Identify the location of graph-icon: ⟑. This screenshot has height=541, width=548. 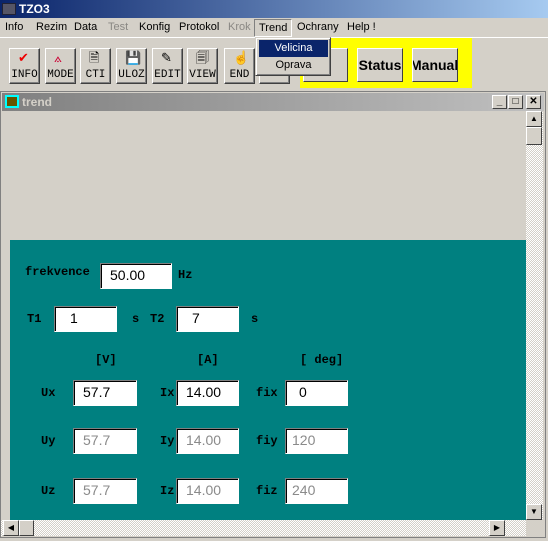
(58, 57).